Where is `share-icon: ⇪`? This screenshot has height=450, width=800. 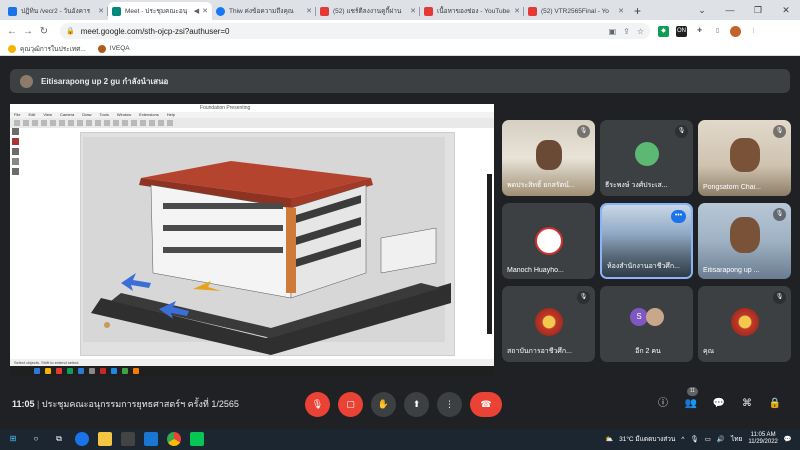
share-icon: ⇪ is located at coordinates (626, 31).